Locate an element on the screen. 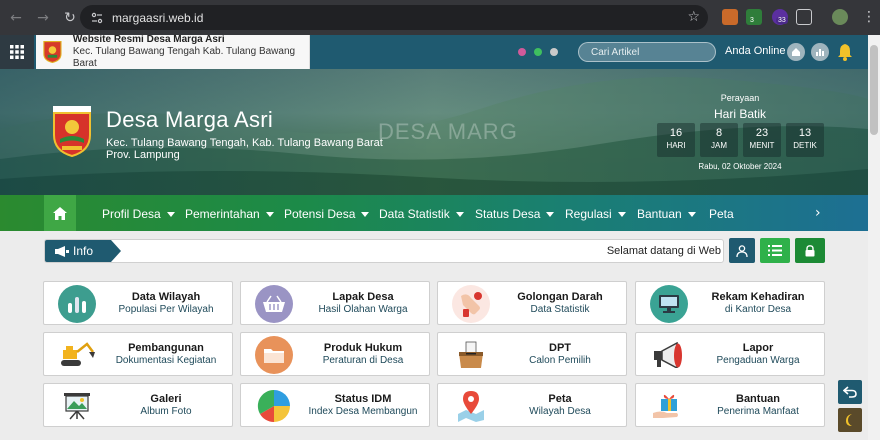  back-to-top-button is located at coordinates (850, 392).